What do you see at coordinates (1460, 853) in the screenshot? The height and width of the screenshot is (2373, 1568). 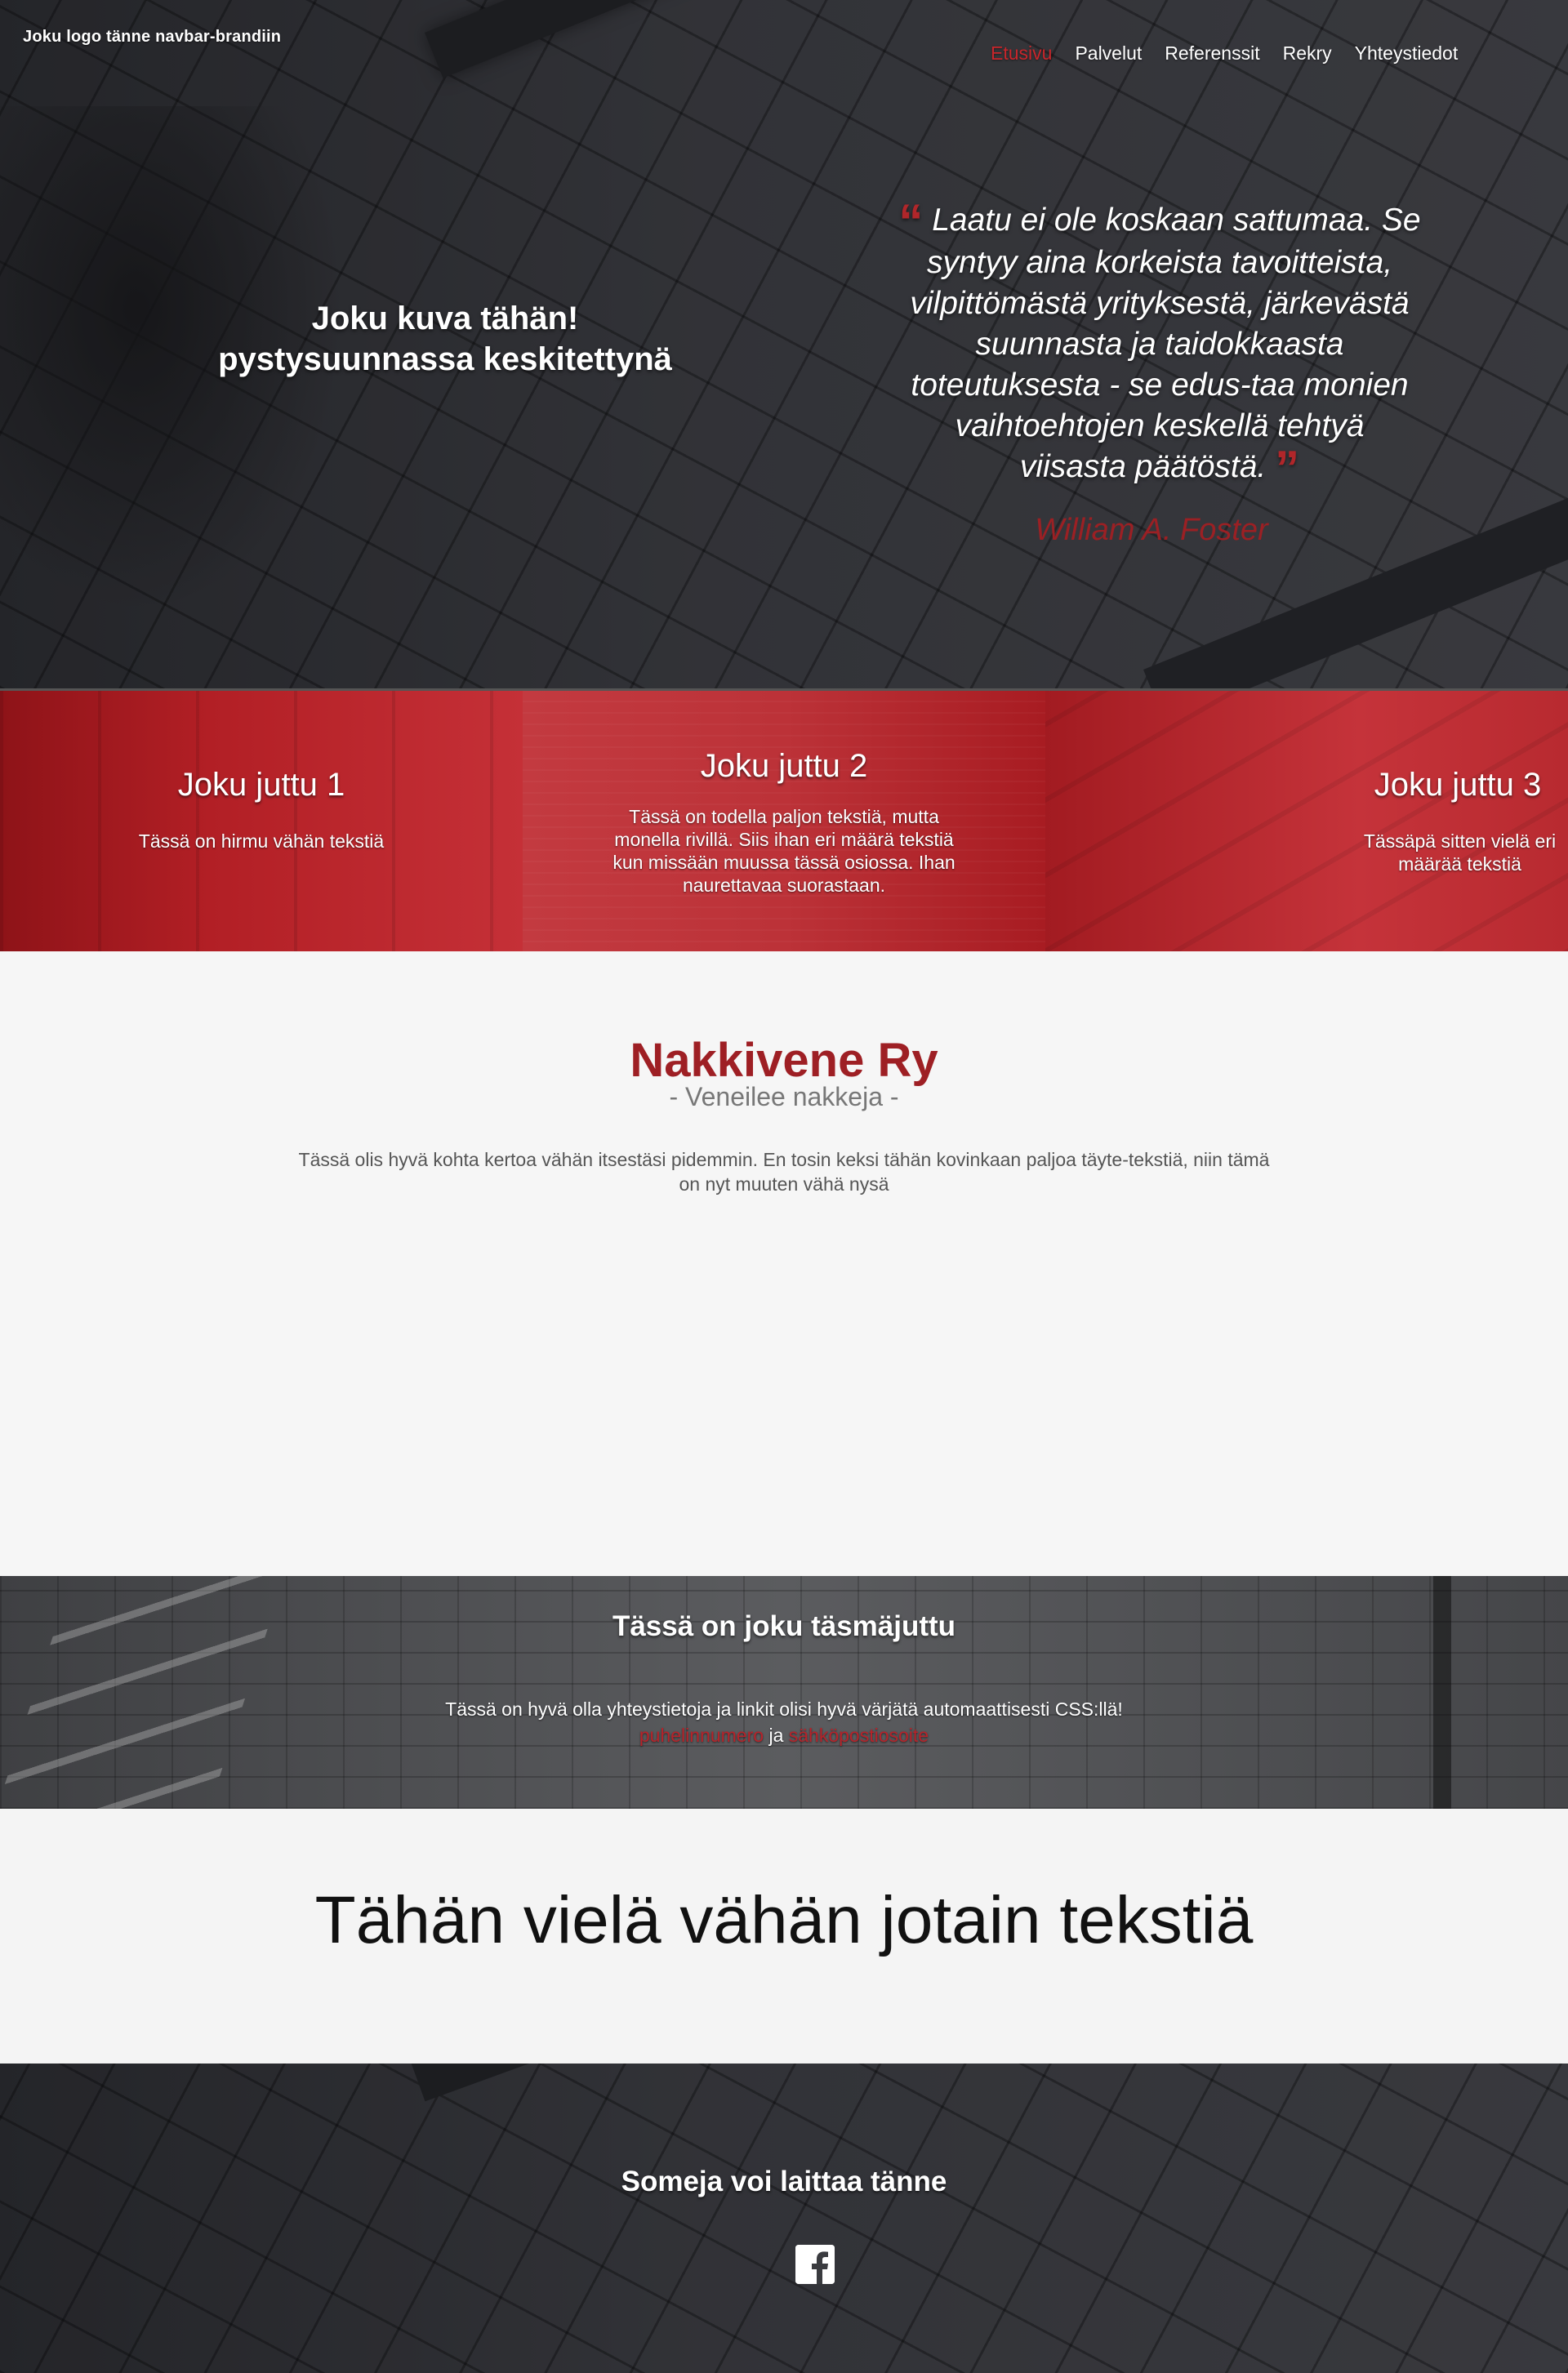 I see `feature-text: Tässäpä sitten vielä eri määrää tekstiä` at bounding box center [1460, 853].